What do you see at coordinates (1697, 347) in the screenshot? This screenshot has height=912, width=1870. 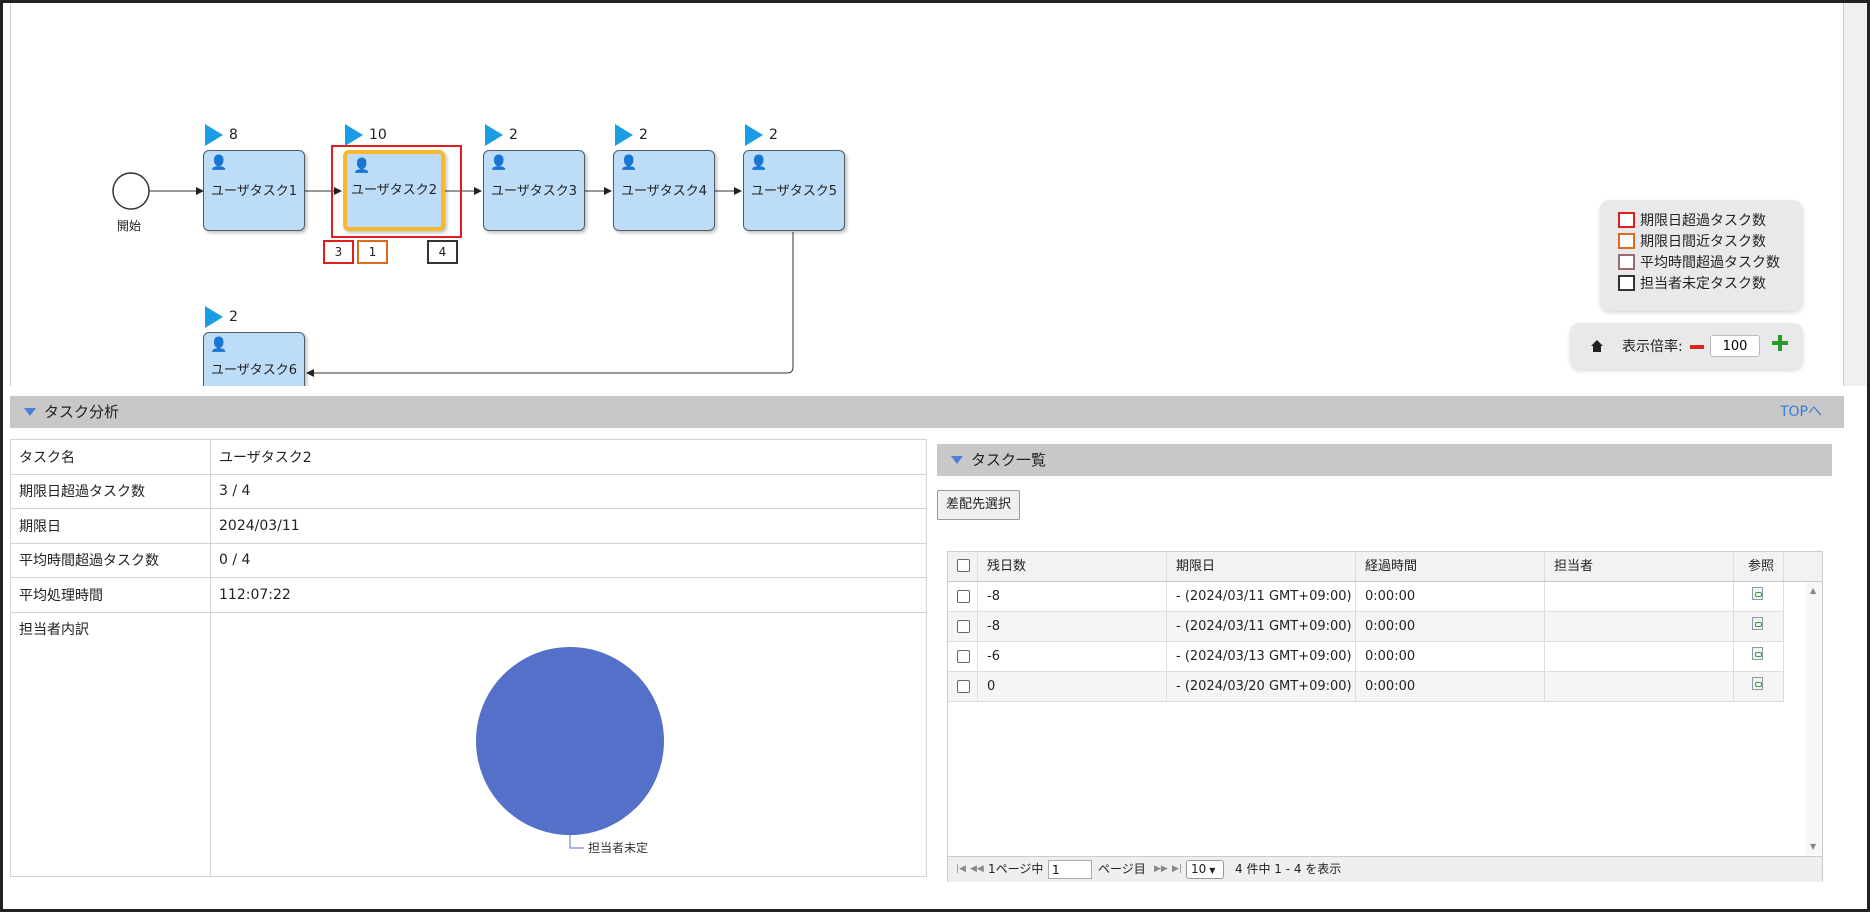 I see `minus-icon` at bounding box center [1697, 347].